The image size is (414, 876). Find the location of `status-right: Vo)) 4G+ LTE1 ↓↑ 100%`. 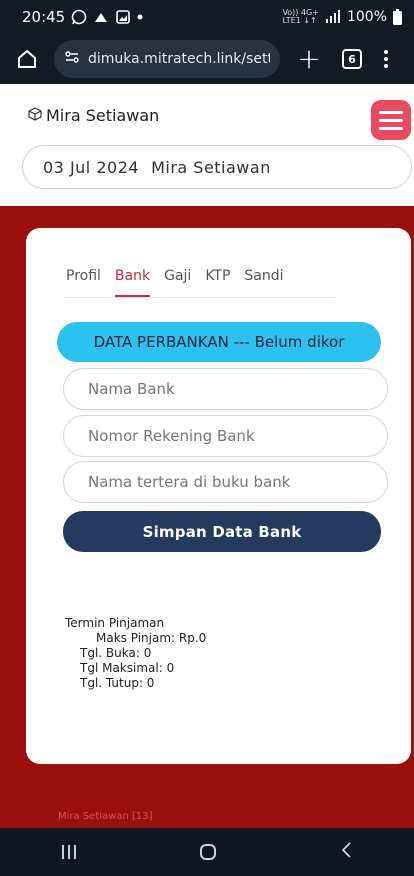

status-right: Vo)) 4G+ LTE1 ↓↑ 100% is located at coordinates (342, 17).